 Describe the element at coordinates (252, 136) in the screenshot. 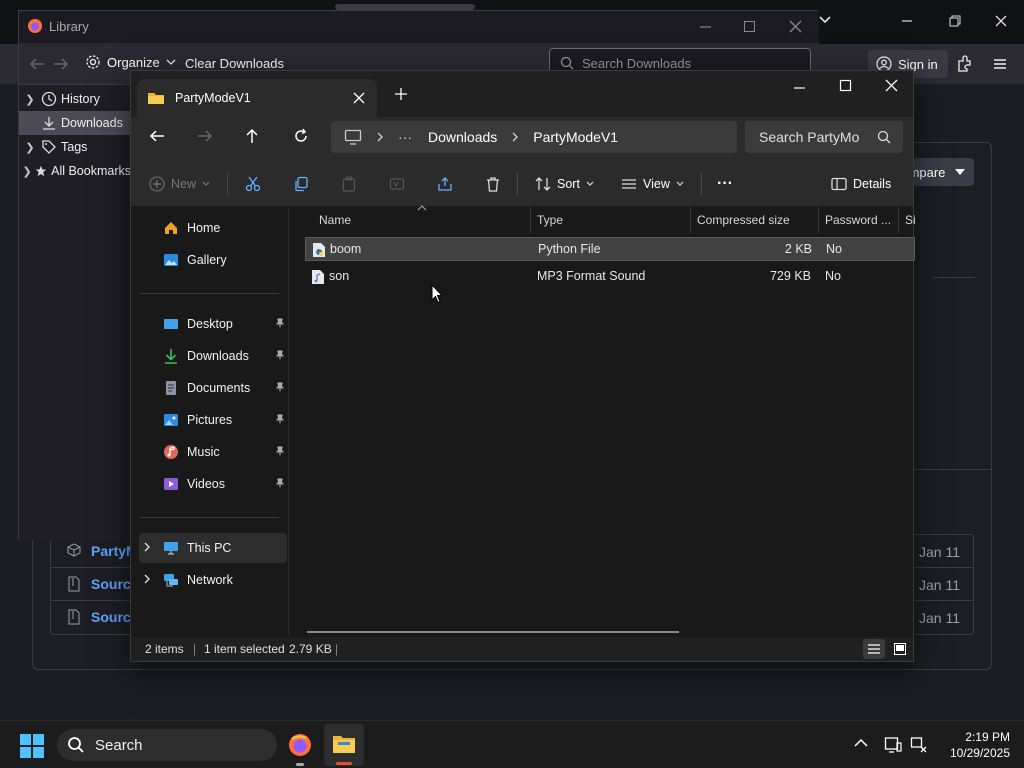

I see `up-arrow-icon` at that location.